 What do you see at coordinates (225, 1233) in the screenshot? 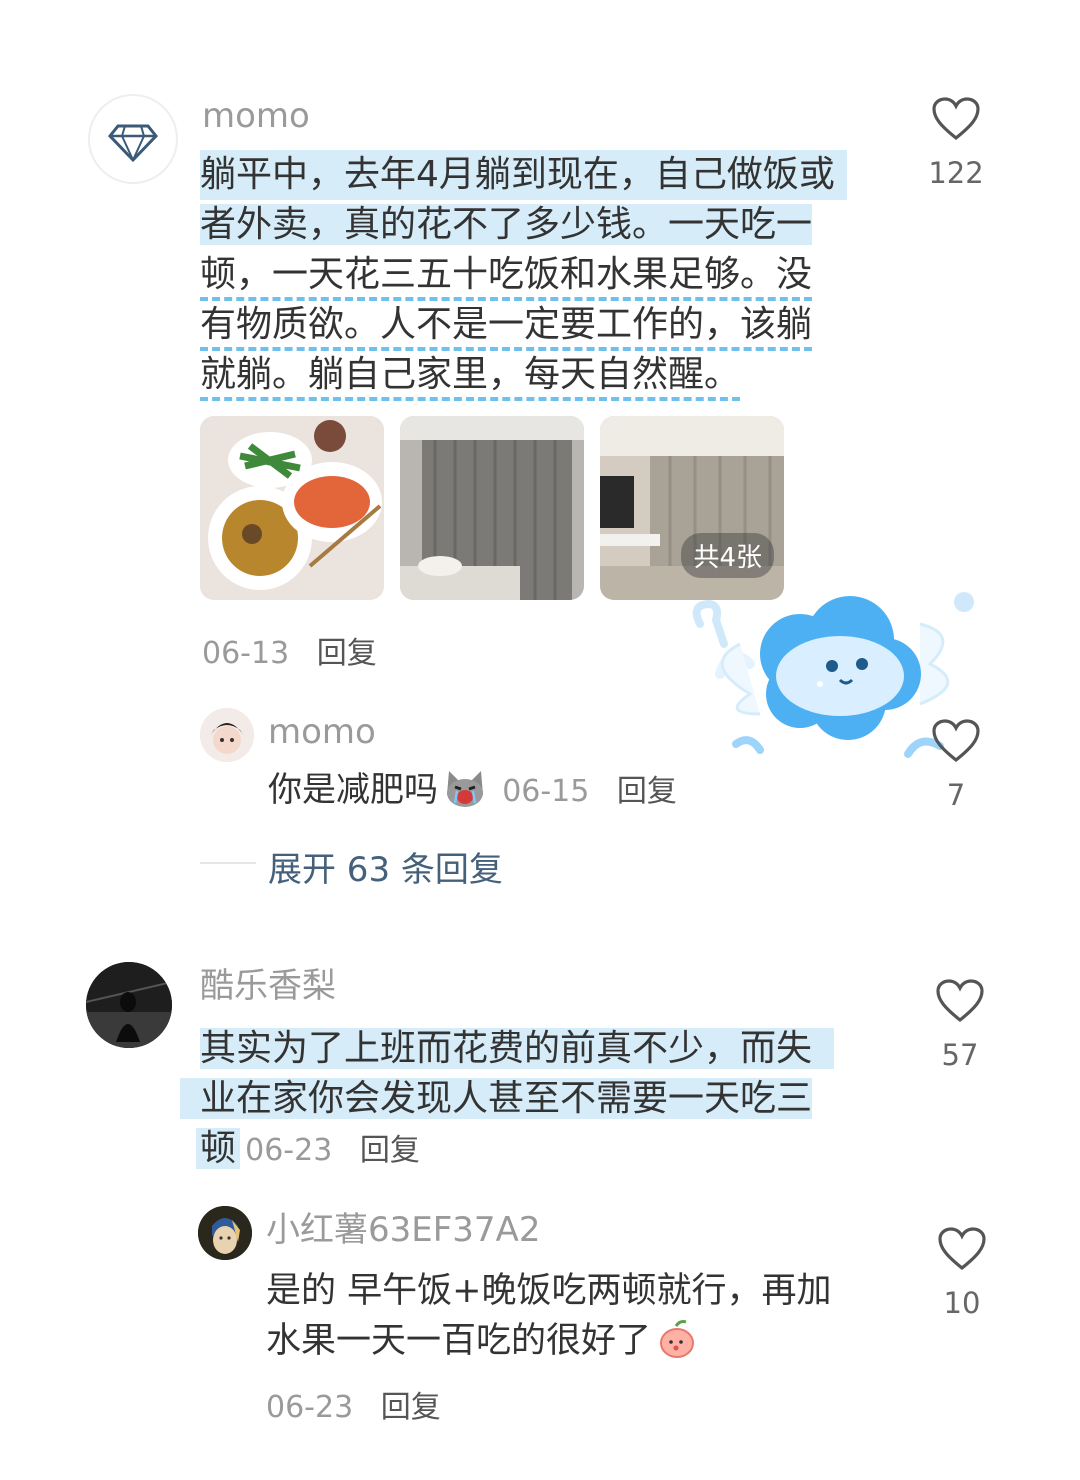
I see `avatar-xiaohongshu-user` at bounding box center [225, 1233].